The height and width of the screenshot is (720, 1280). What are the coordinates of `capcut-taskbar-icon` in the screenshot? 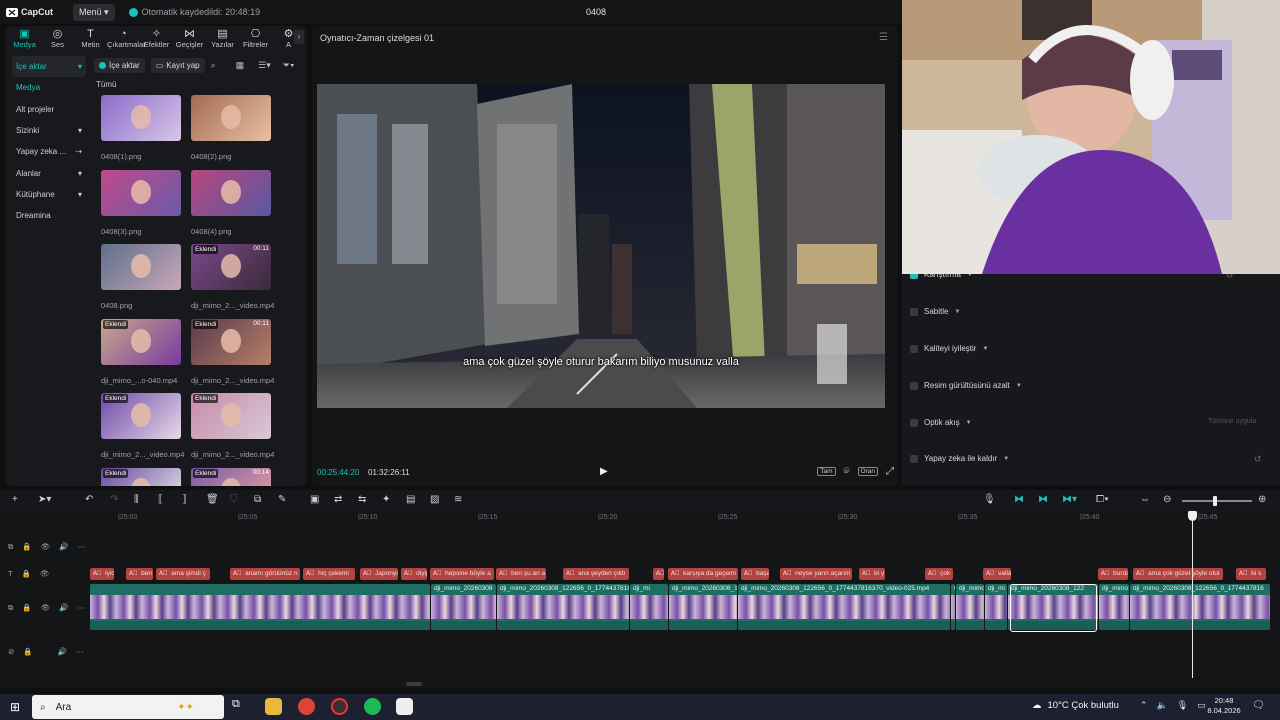 It's located at (404, 706).